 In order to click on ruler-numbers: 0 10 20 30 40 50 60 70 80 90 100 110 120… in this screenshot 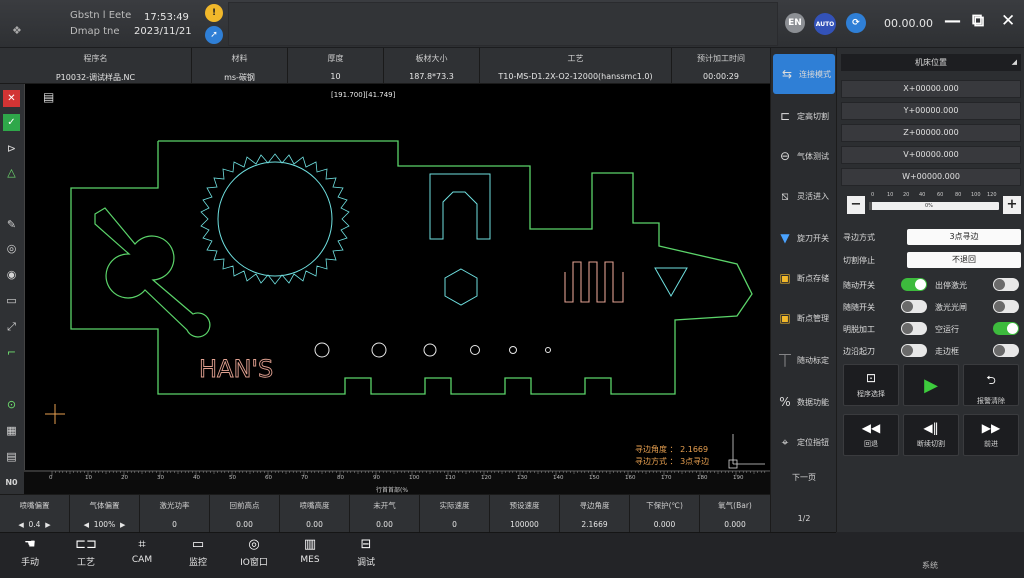, I will do `click(396, 478)`.